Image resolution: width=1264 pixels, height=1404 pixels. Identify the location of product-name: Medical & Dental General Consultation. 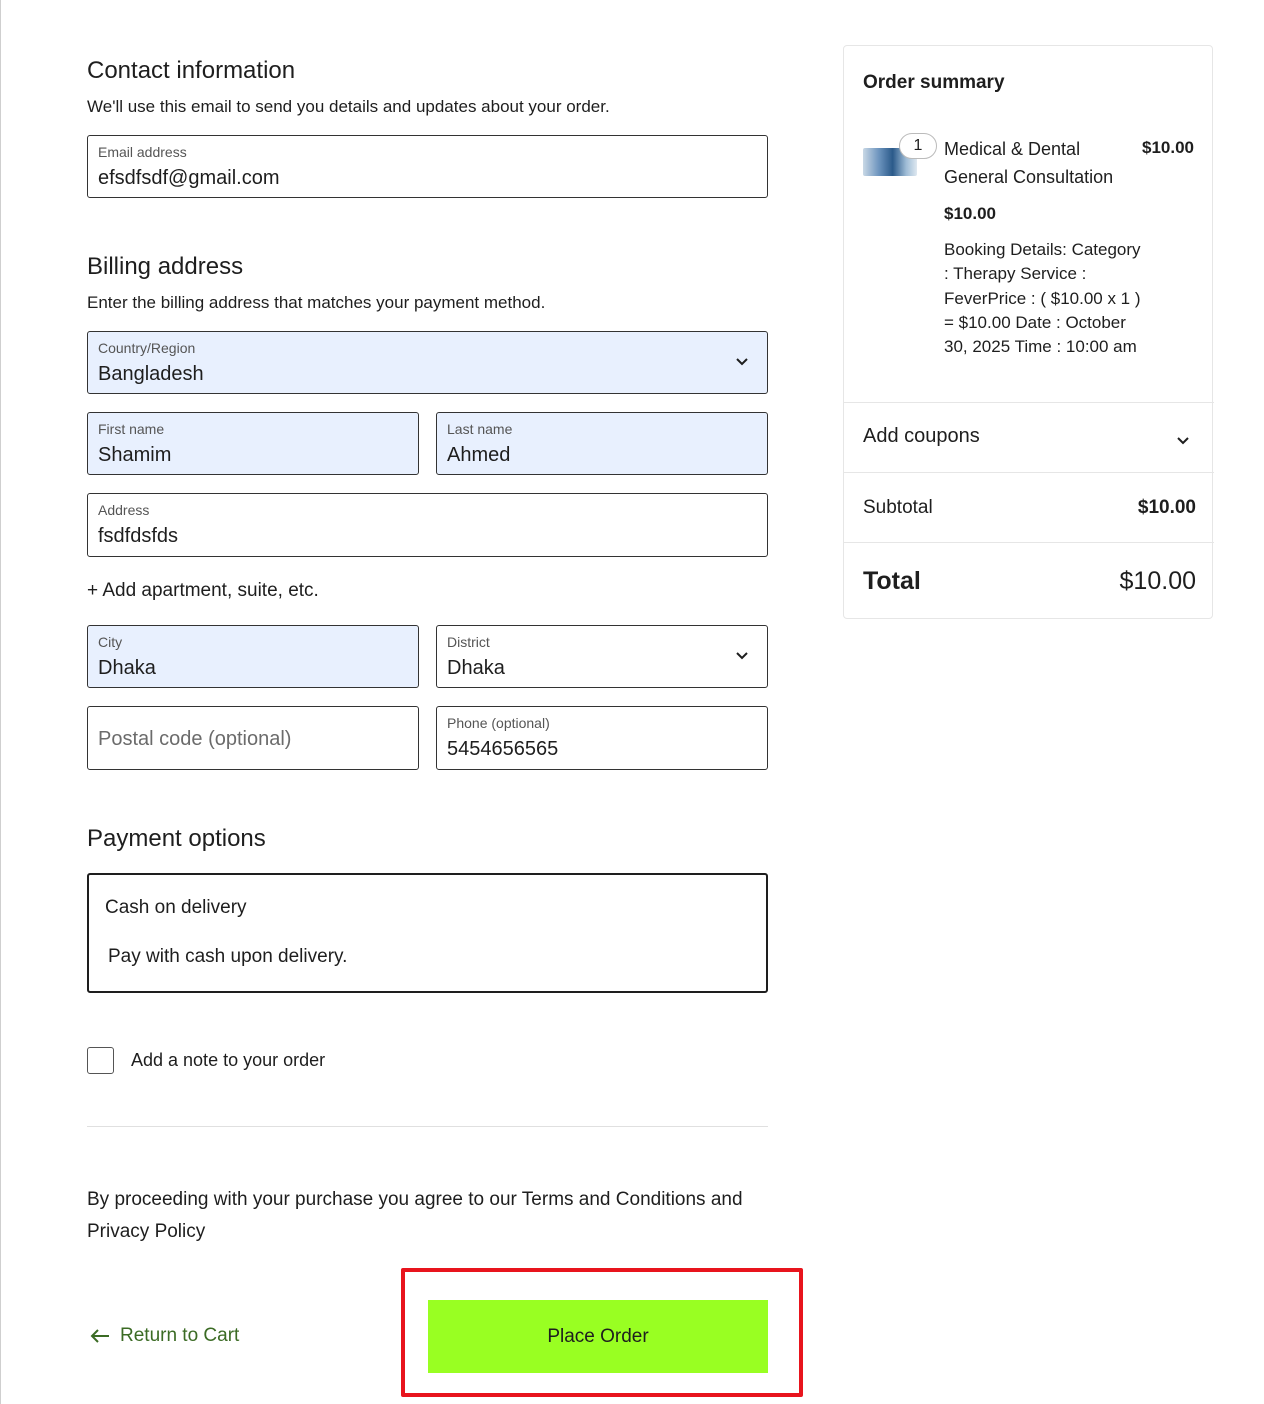
(1029, 163).